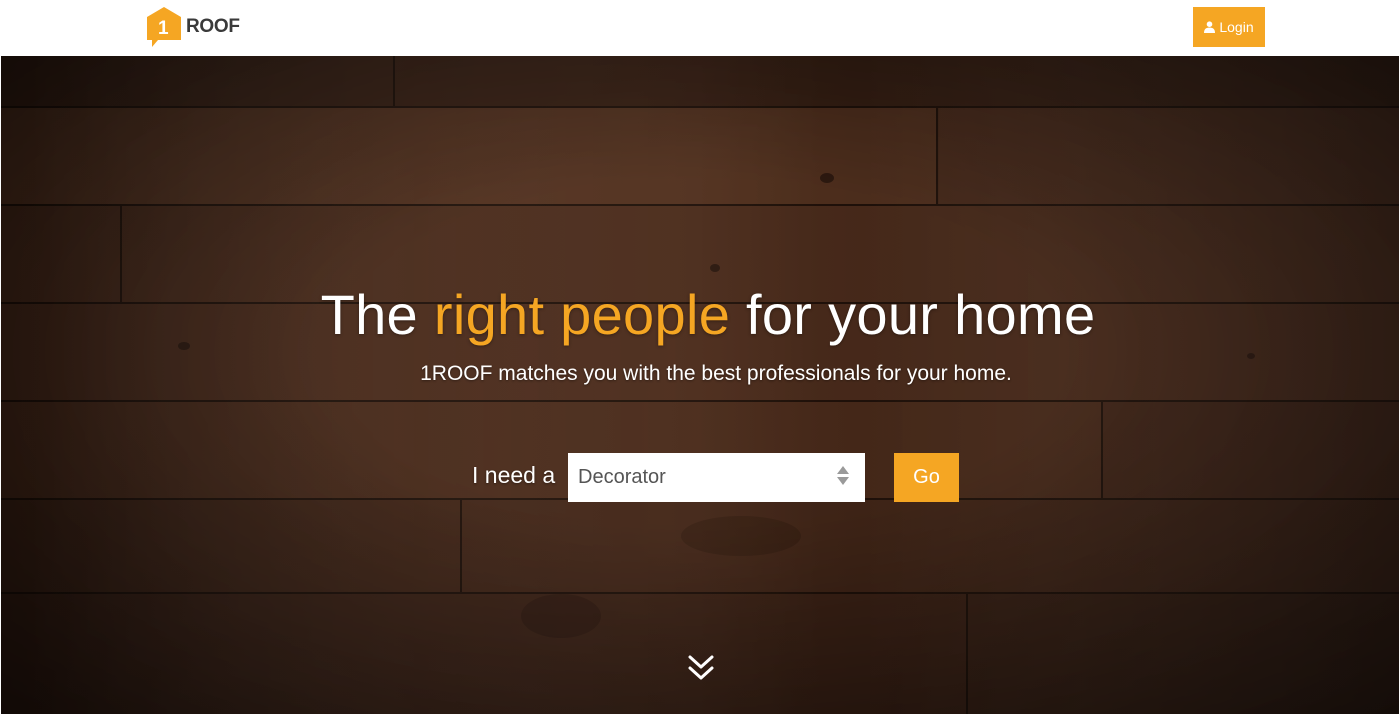  What do you see at coordinates (843, 475) in the screenshot?
I see `select-arrows-icon` at bounding box center [843, 475].